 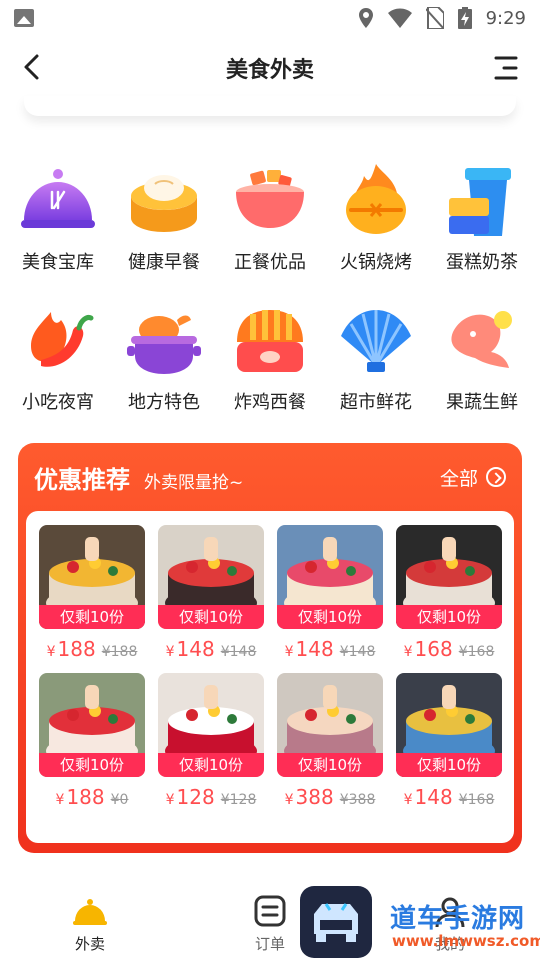 I want to click on view-all-label: 全部, so click(x=458, y=478).